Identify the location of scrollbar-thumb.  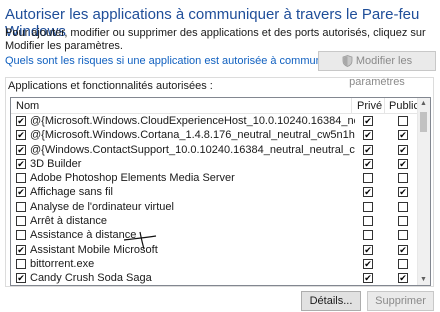
(423, 122).